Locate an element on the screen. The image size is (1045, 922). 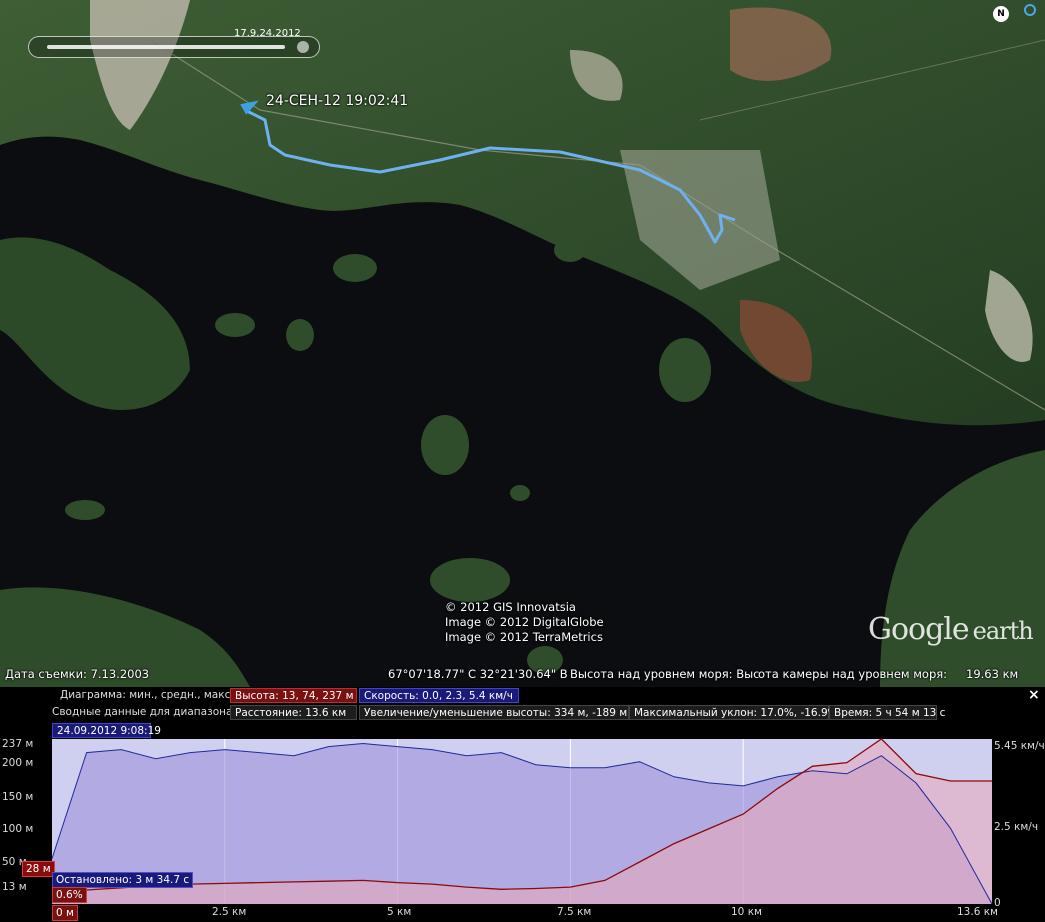
time-slider-date: 17.9.24.2012 is located at coordinates (267, 33).